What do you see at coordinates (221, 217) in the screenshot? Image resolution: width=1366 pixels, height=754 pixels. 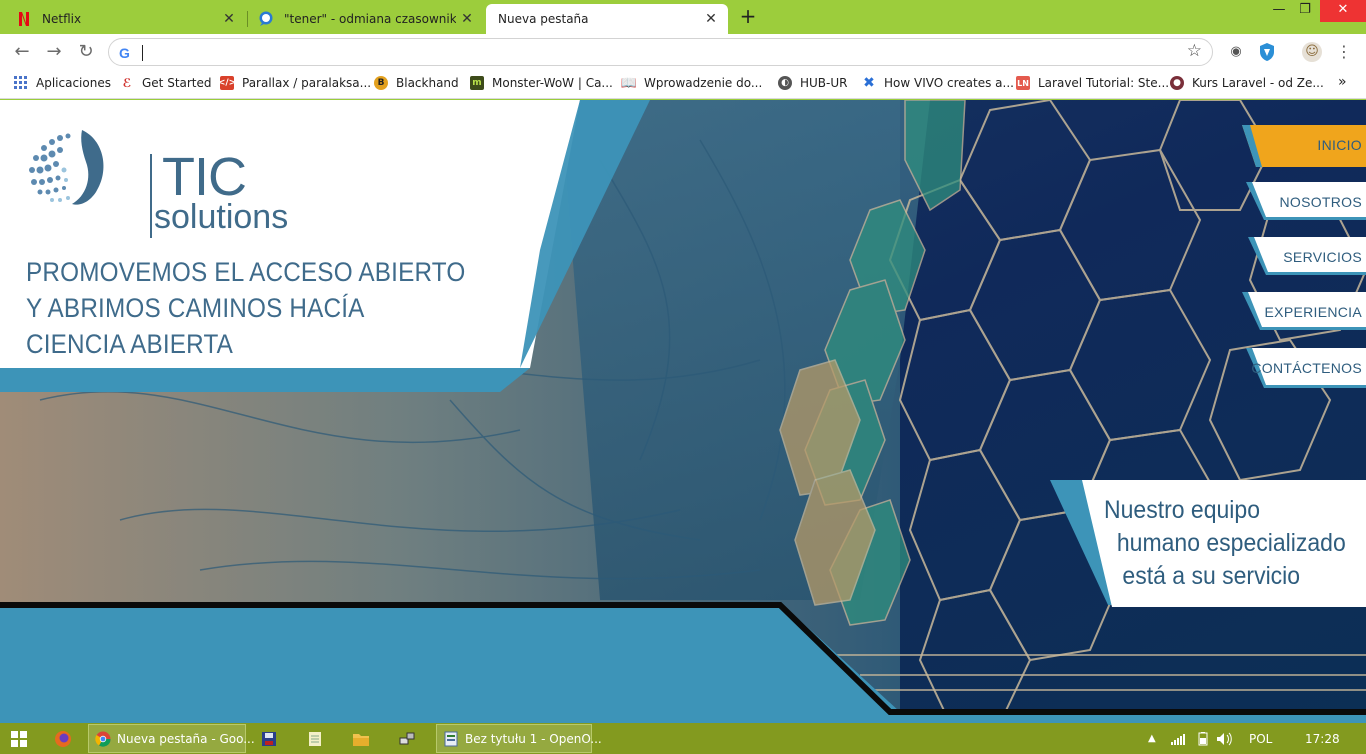 I see `brand-solutions: solutions` at bounding box center [221, 217].